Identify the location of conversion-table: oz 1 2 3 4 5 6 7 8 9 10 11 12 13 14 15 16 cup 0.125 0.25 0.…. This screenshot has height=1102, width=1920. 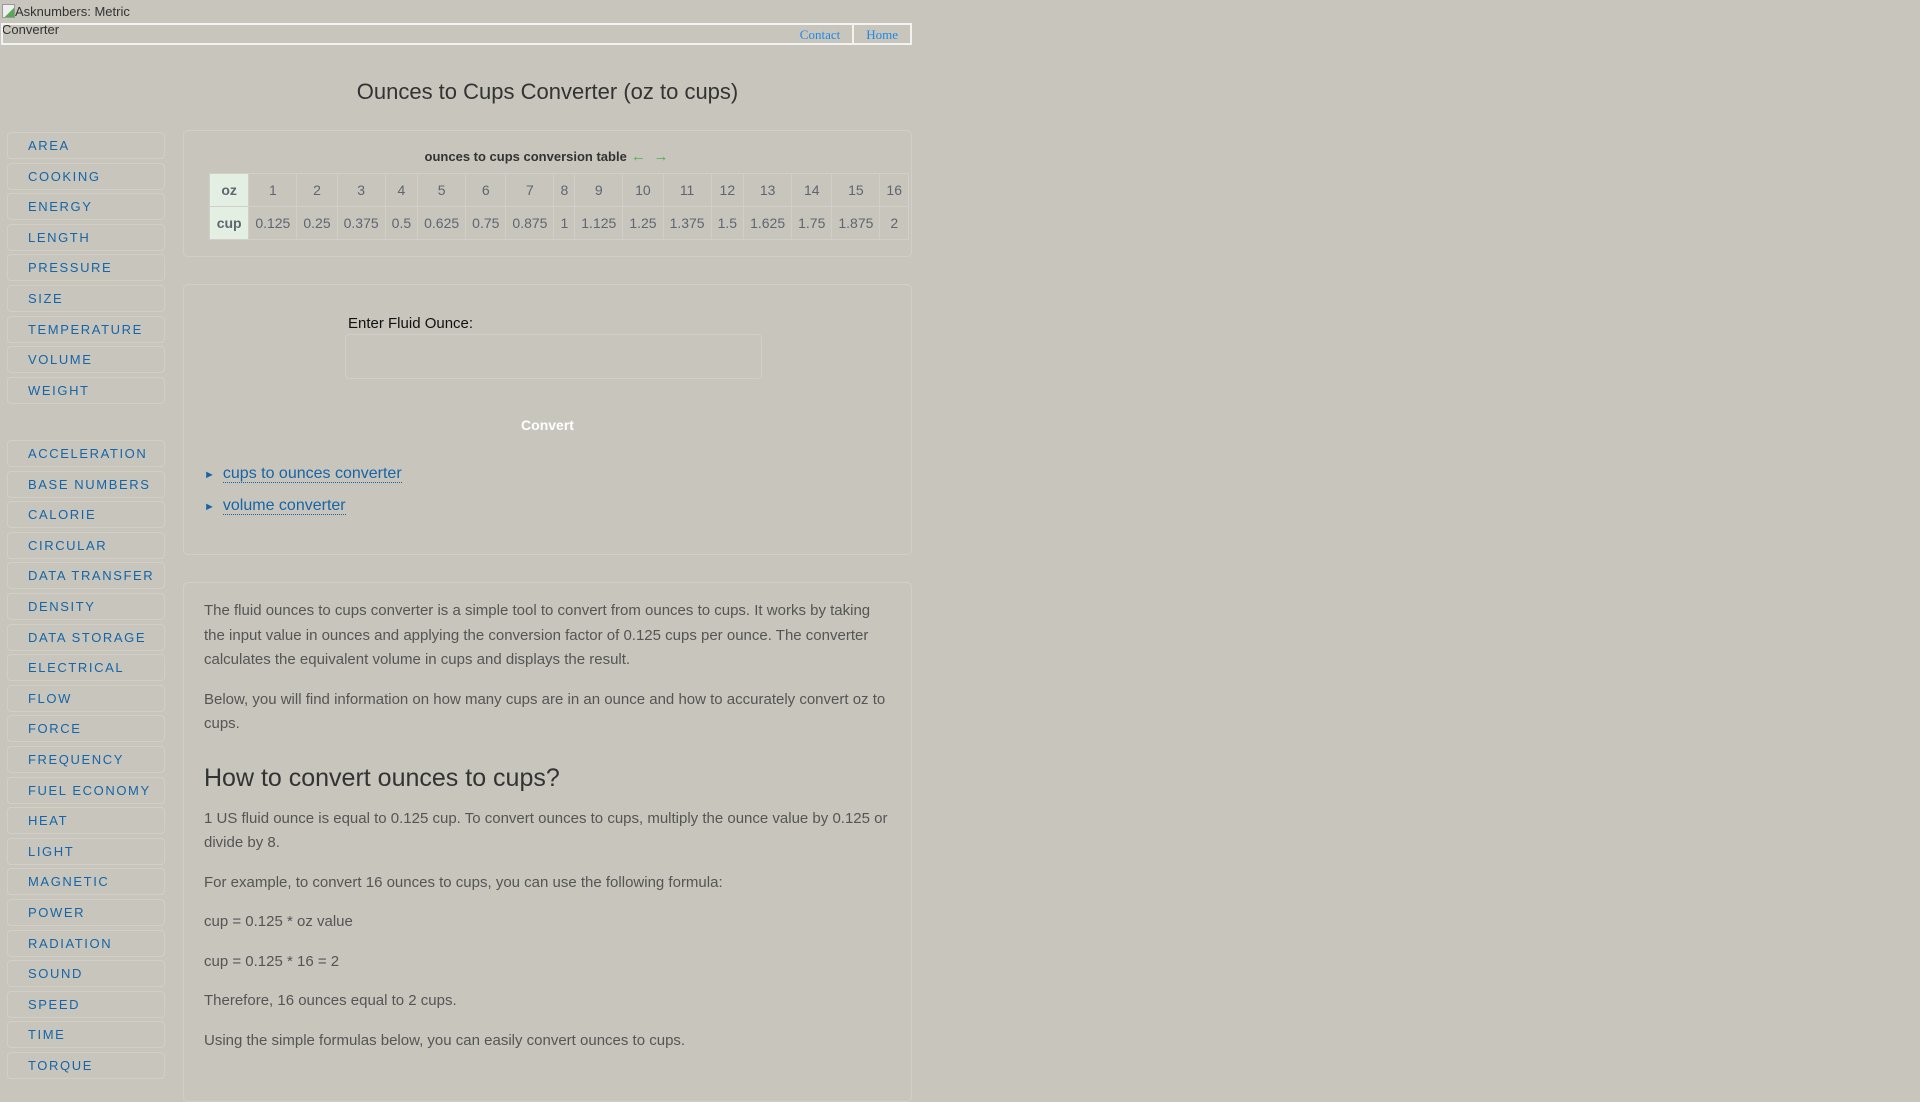
(558, 206).